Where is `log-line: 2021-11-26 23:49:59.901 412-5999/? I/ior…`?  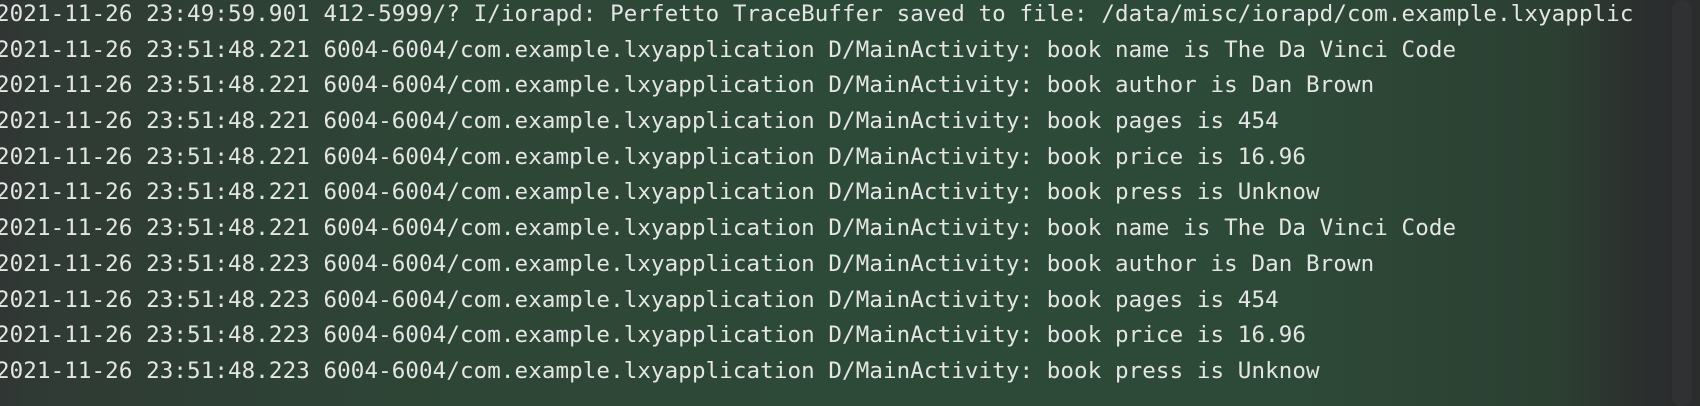
log-line: 2021-11-26 23:49:59.901 412-5999/? I/ior… is located at coordinates (817, 16).